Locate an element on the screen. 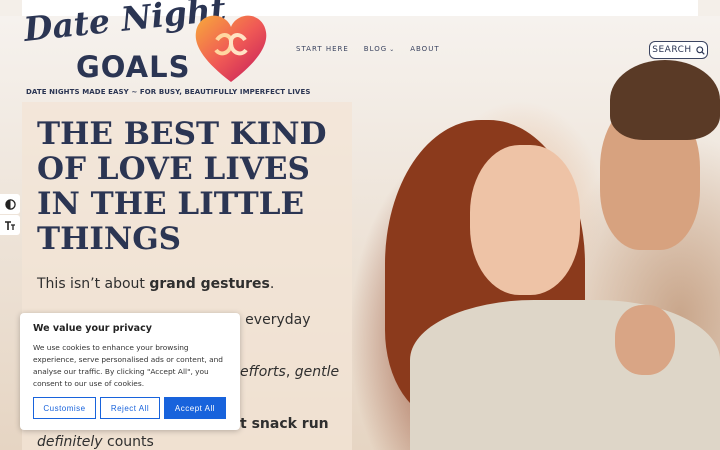 This screenshot has width=720, height=450. hero-line-3: efforts, gentle is located at coordinates (289, 372).